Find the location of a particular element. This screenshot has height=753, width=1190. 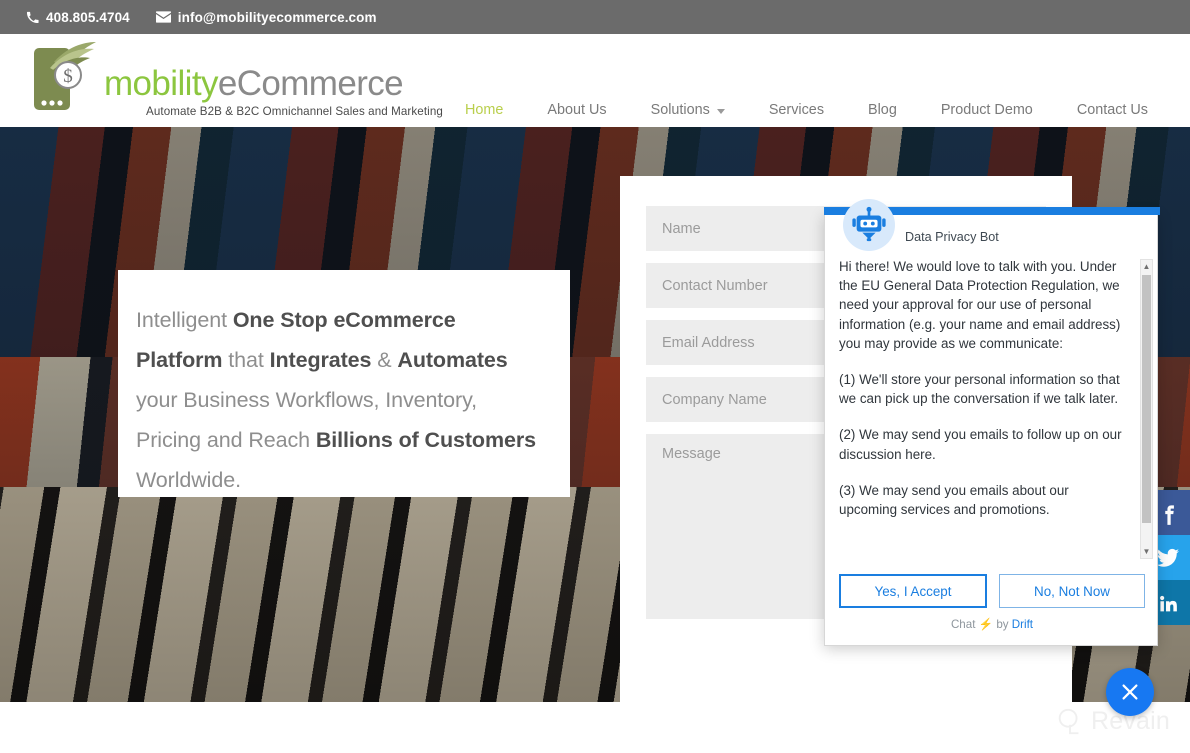

logo-mark-icon: $ is located at coordinates (66, 80).